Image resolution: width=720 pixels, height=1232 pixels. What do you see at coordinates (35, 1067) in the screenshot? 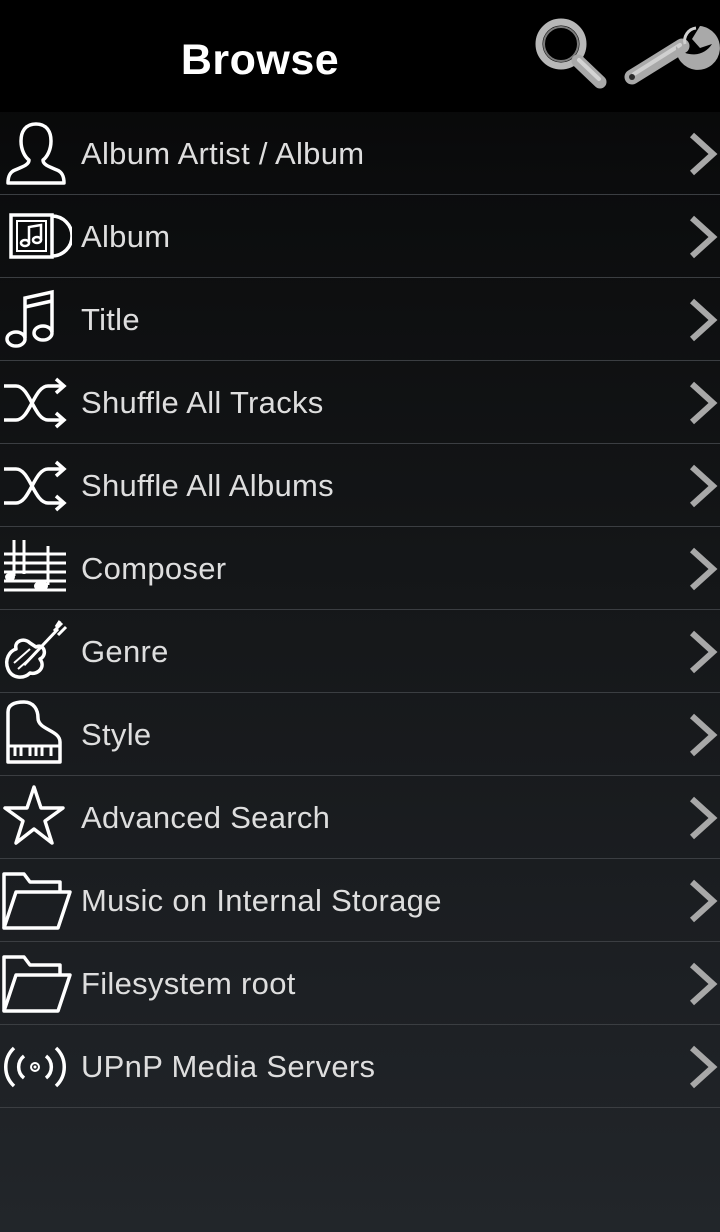
I see `upnp-icon` at bounding box center [35, 1067].